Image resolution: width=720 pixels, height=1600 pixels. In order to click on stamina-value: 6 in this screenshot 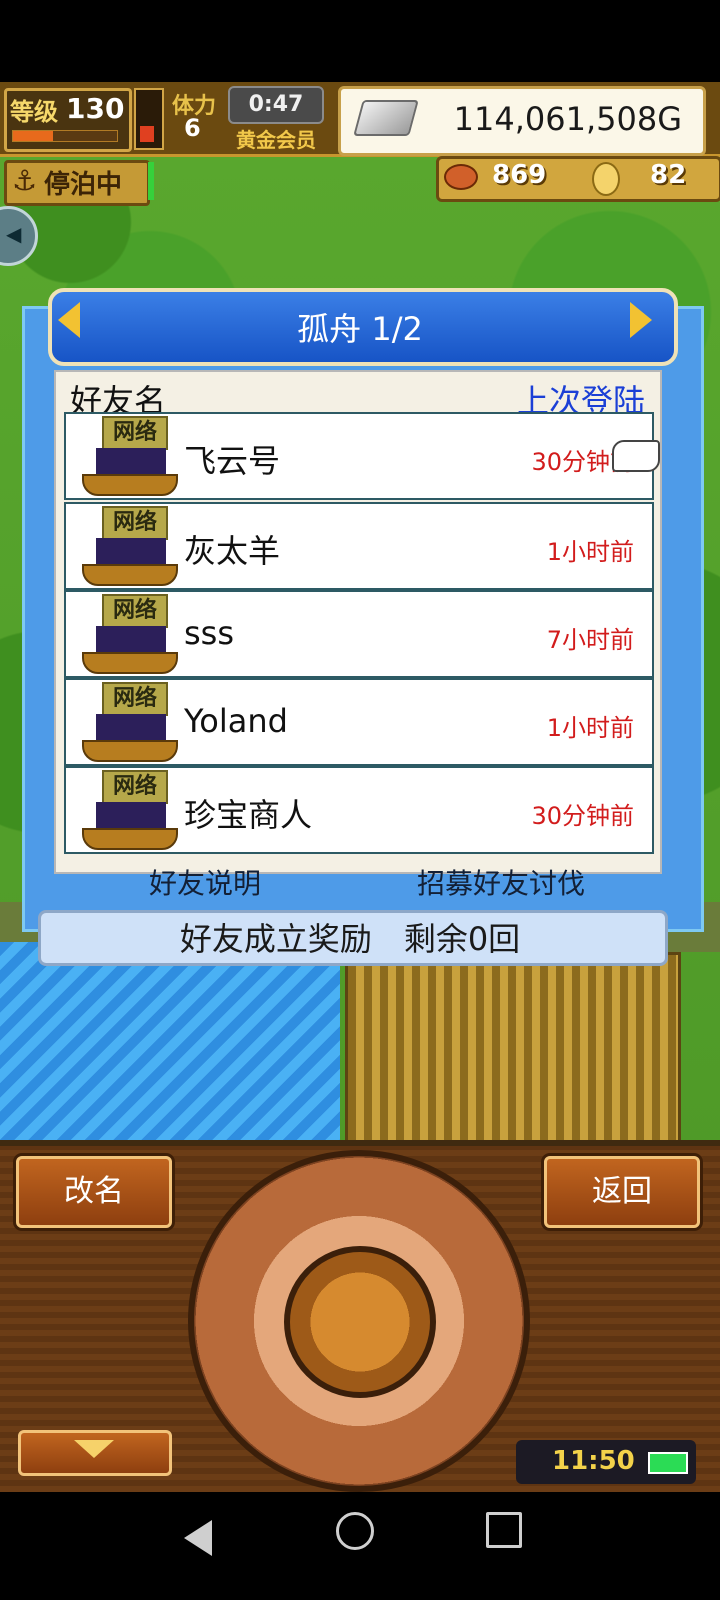, I will do `click(192, 128)`.